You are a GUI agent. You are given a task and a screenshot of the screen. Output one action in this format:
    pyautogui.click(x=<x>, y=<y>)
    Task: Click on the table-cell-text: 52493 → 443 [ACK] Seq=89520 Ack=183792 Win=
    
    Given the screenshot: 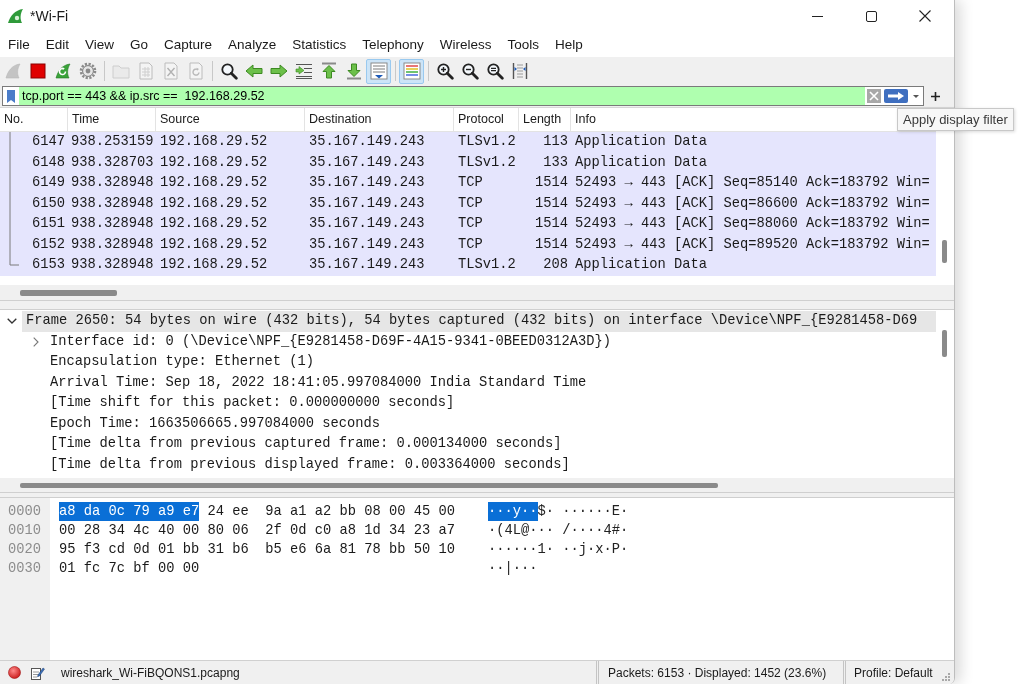 What is the action you would take?
    pyautogui.click(x=752, y=244)
    